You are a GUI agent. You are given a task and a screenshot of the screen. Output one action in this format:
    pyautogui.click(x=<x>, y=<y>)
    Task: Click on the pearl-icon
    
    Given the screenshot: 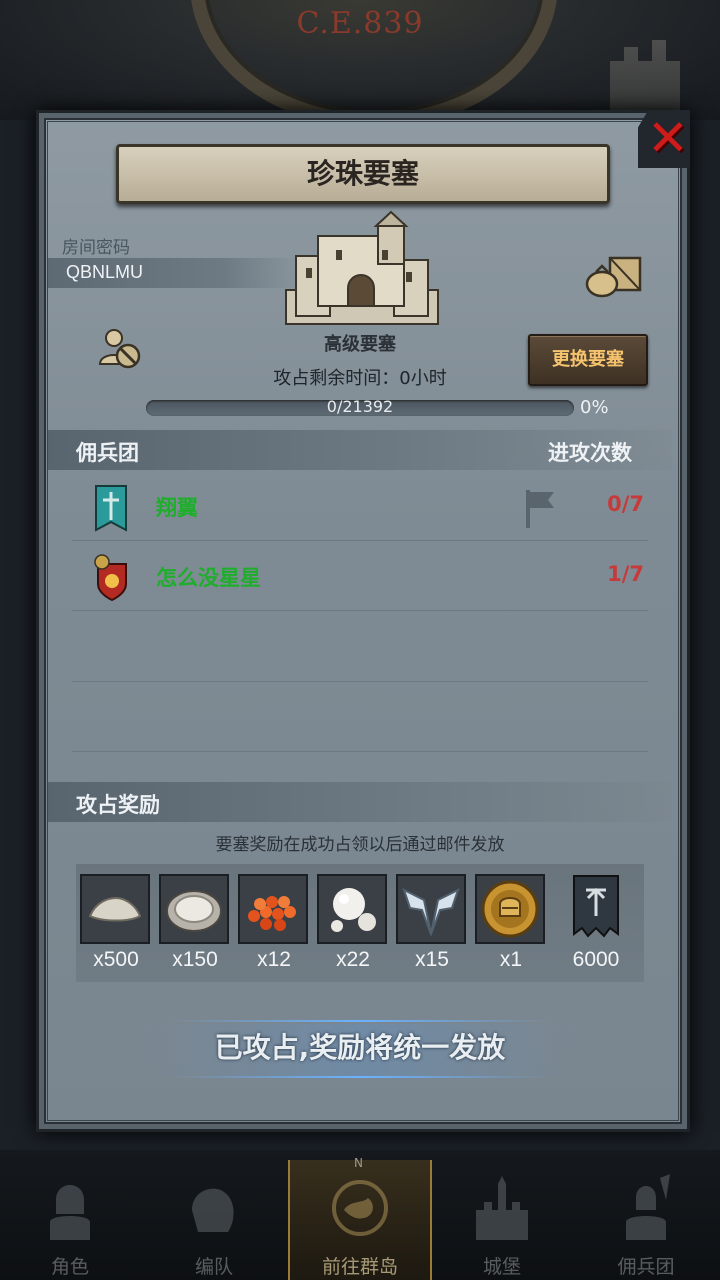 What is the action you would take?
    pyautogui.click(x=352, y=909)
    